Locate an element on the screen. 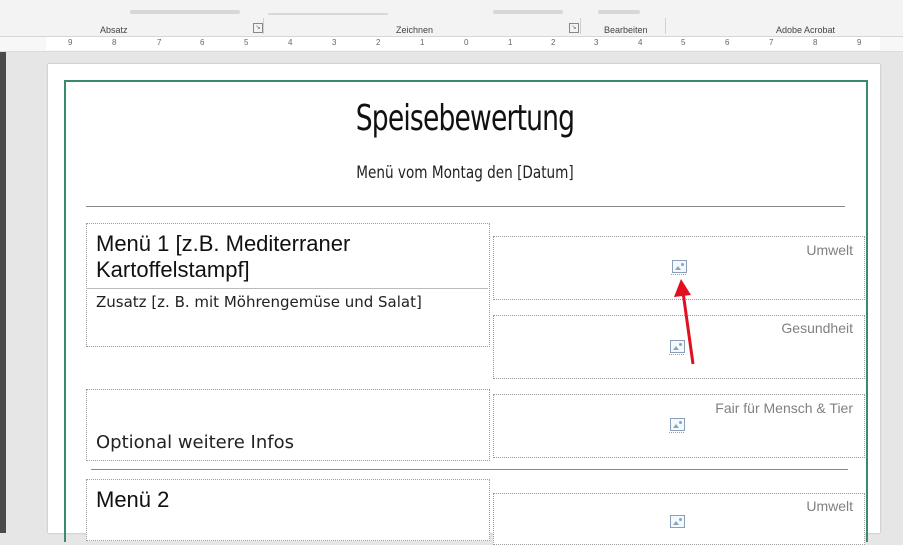 This screenshot has height=545, width=903. annotation-arrow-icon is located at coordinates (684, 322).